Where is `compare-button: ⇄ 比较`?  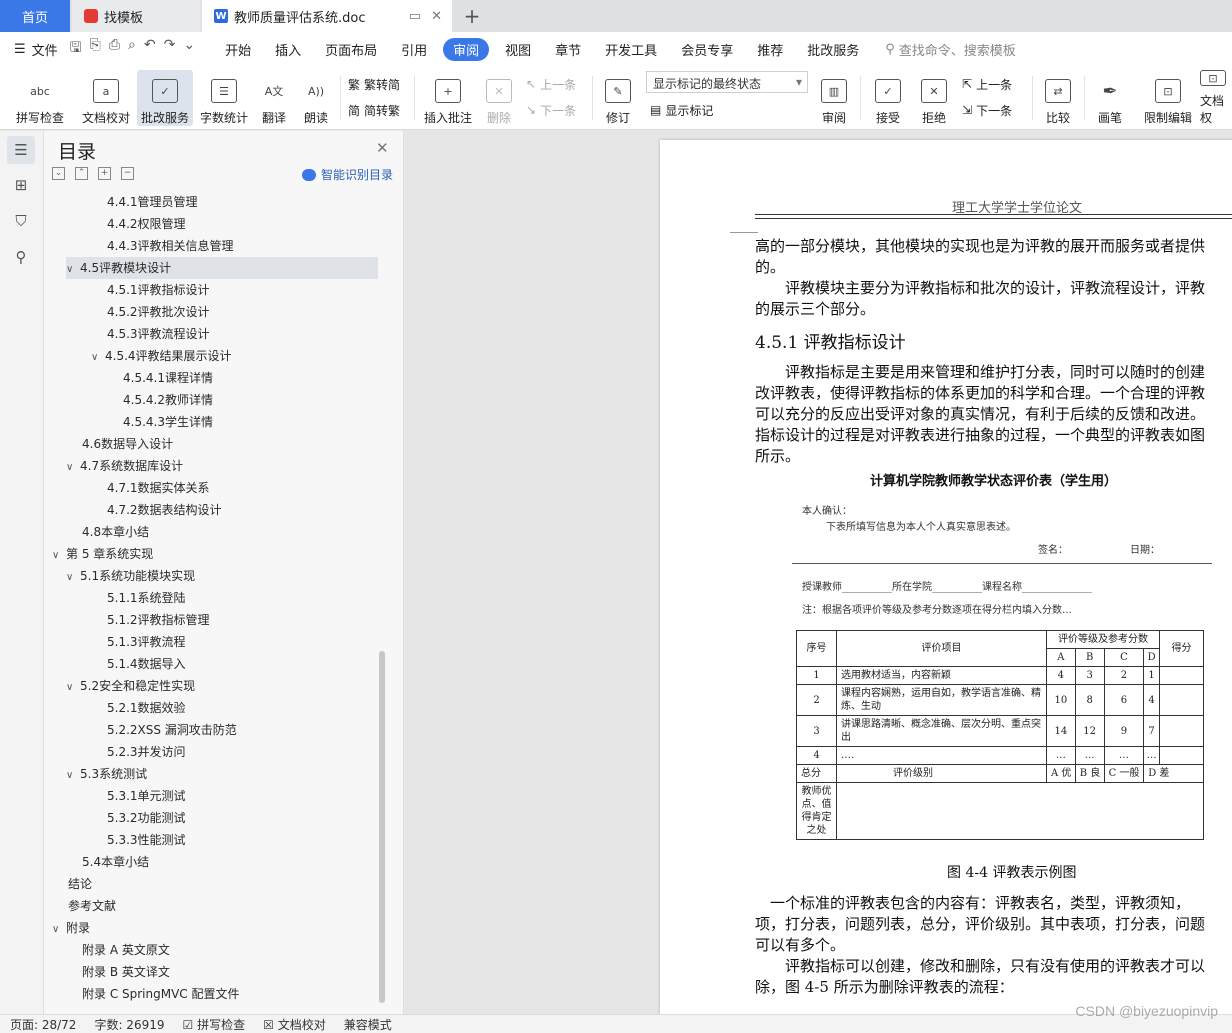
compare-button: ⇄ 比较 is located at coordinates (1058, 98).